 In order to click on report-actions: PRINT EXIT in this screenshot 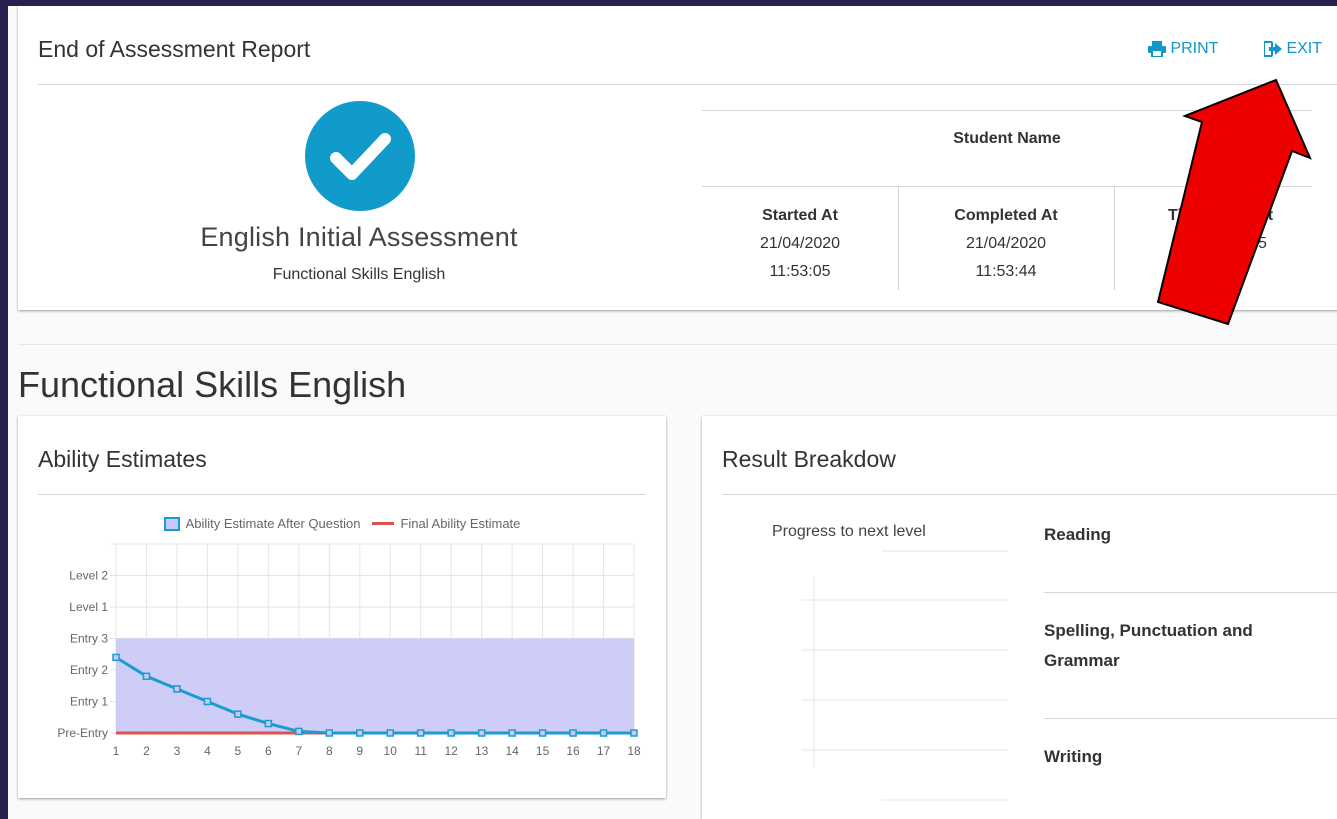, I will do `click(1235, 49)`.